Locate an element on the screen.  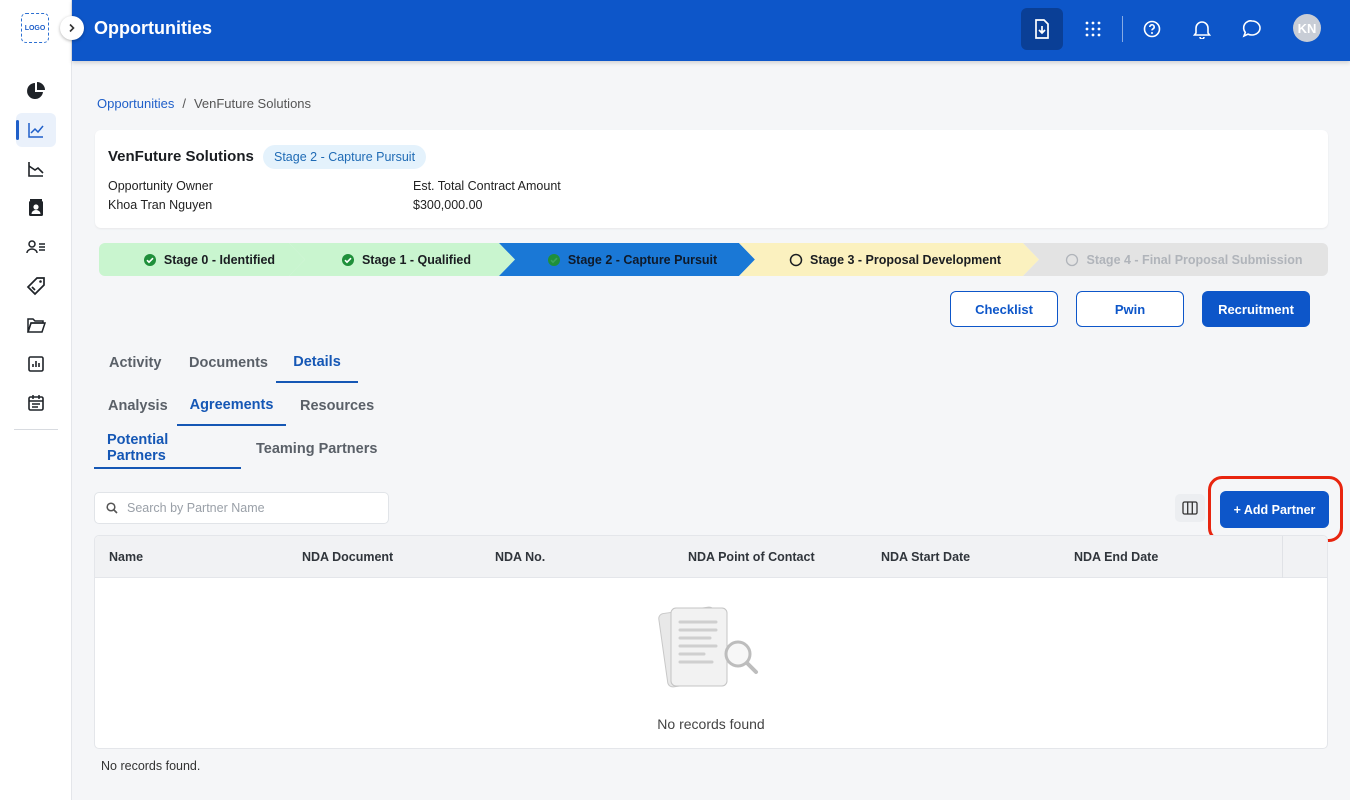
sidebar-item-users is located at coordinates (36, 247).